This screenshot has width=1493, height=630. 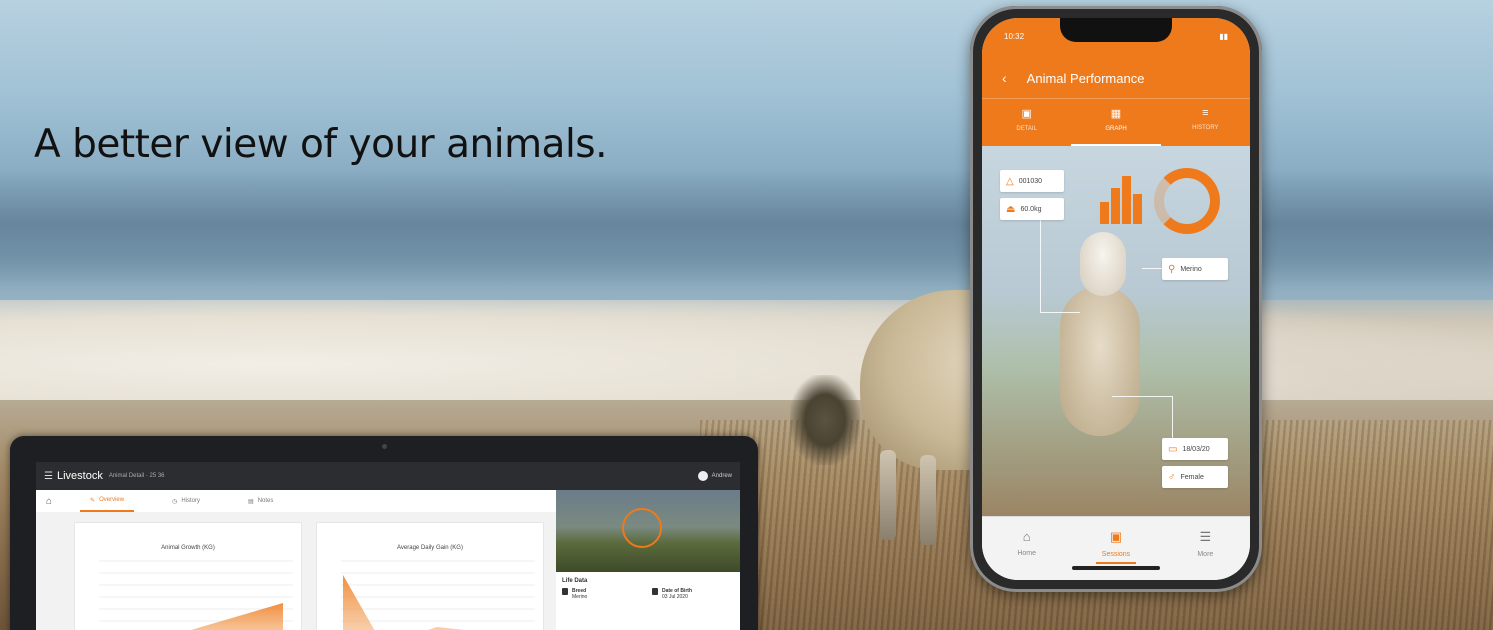 I want to click on search-icon, so click(x=565, y=591).